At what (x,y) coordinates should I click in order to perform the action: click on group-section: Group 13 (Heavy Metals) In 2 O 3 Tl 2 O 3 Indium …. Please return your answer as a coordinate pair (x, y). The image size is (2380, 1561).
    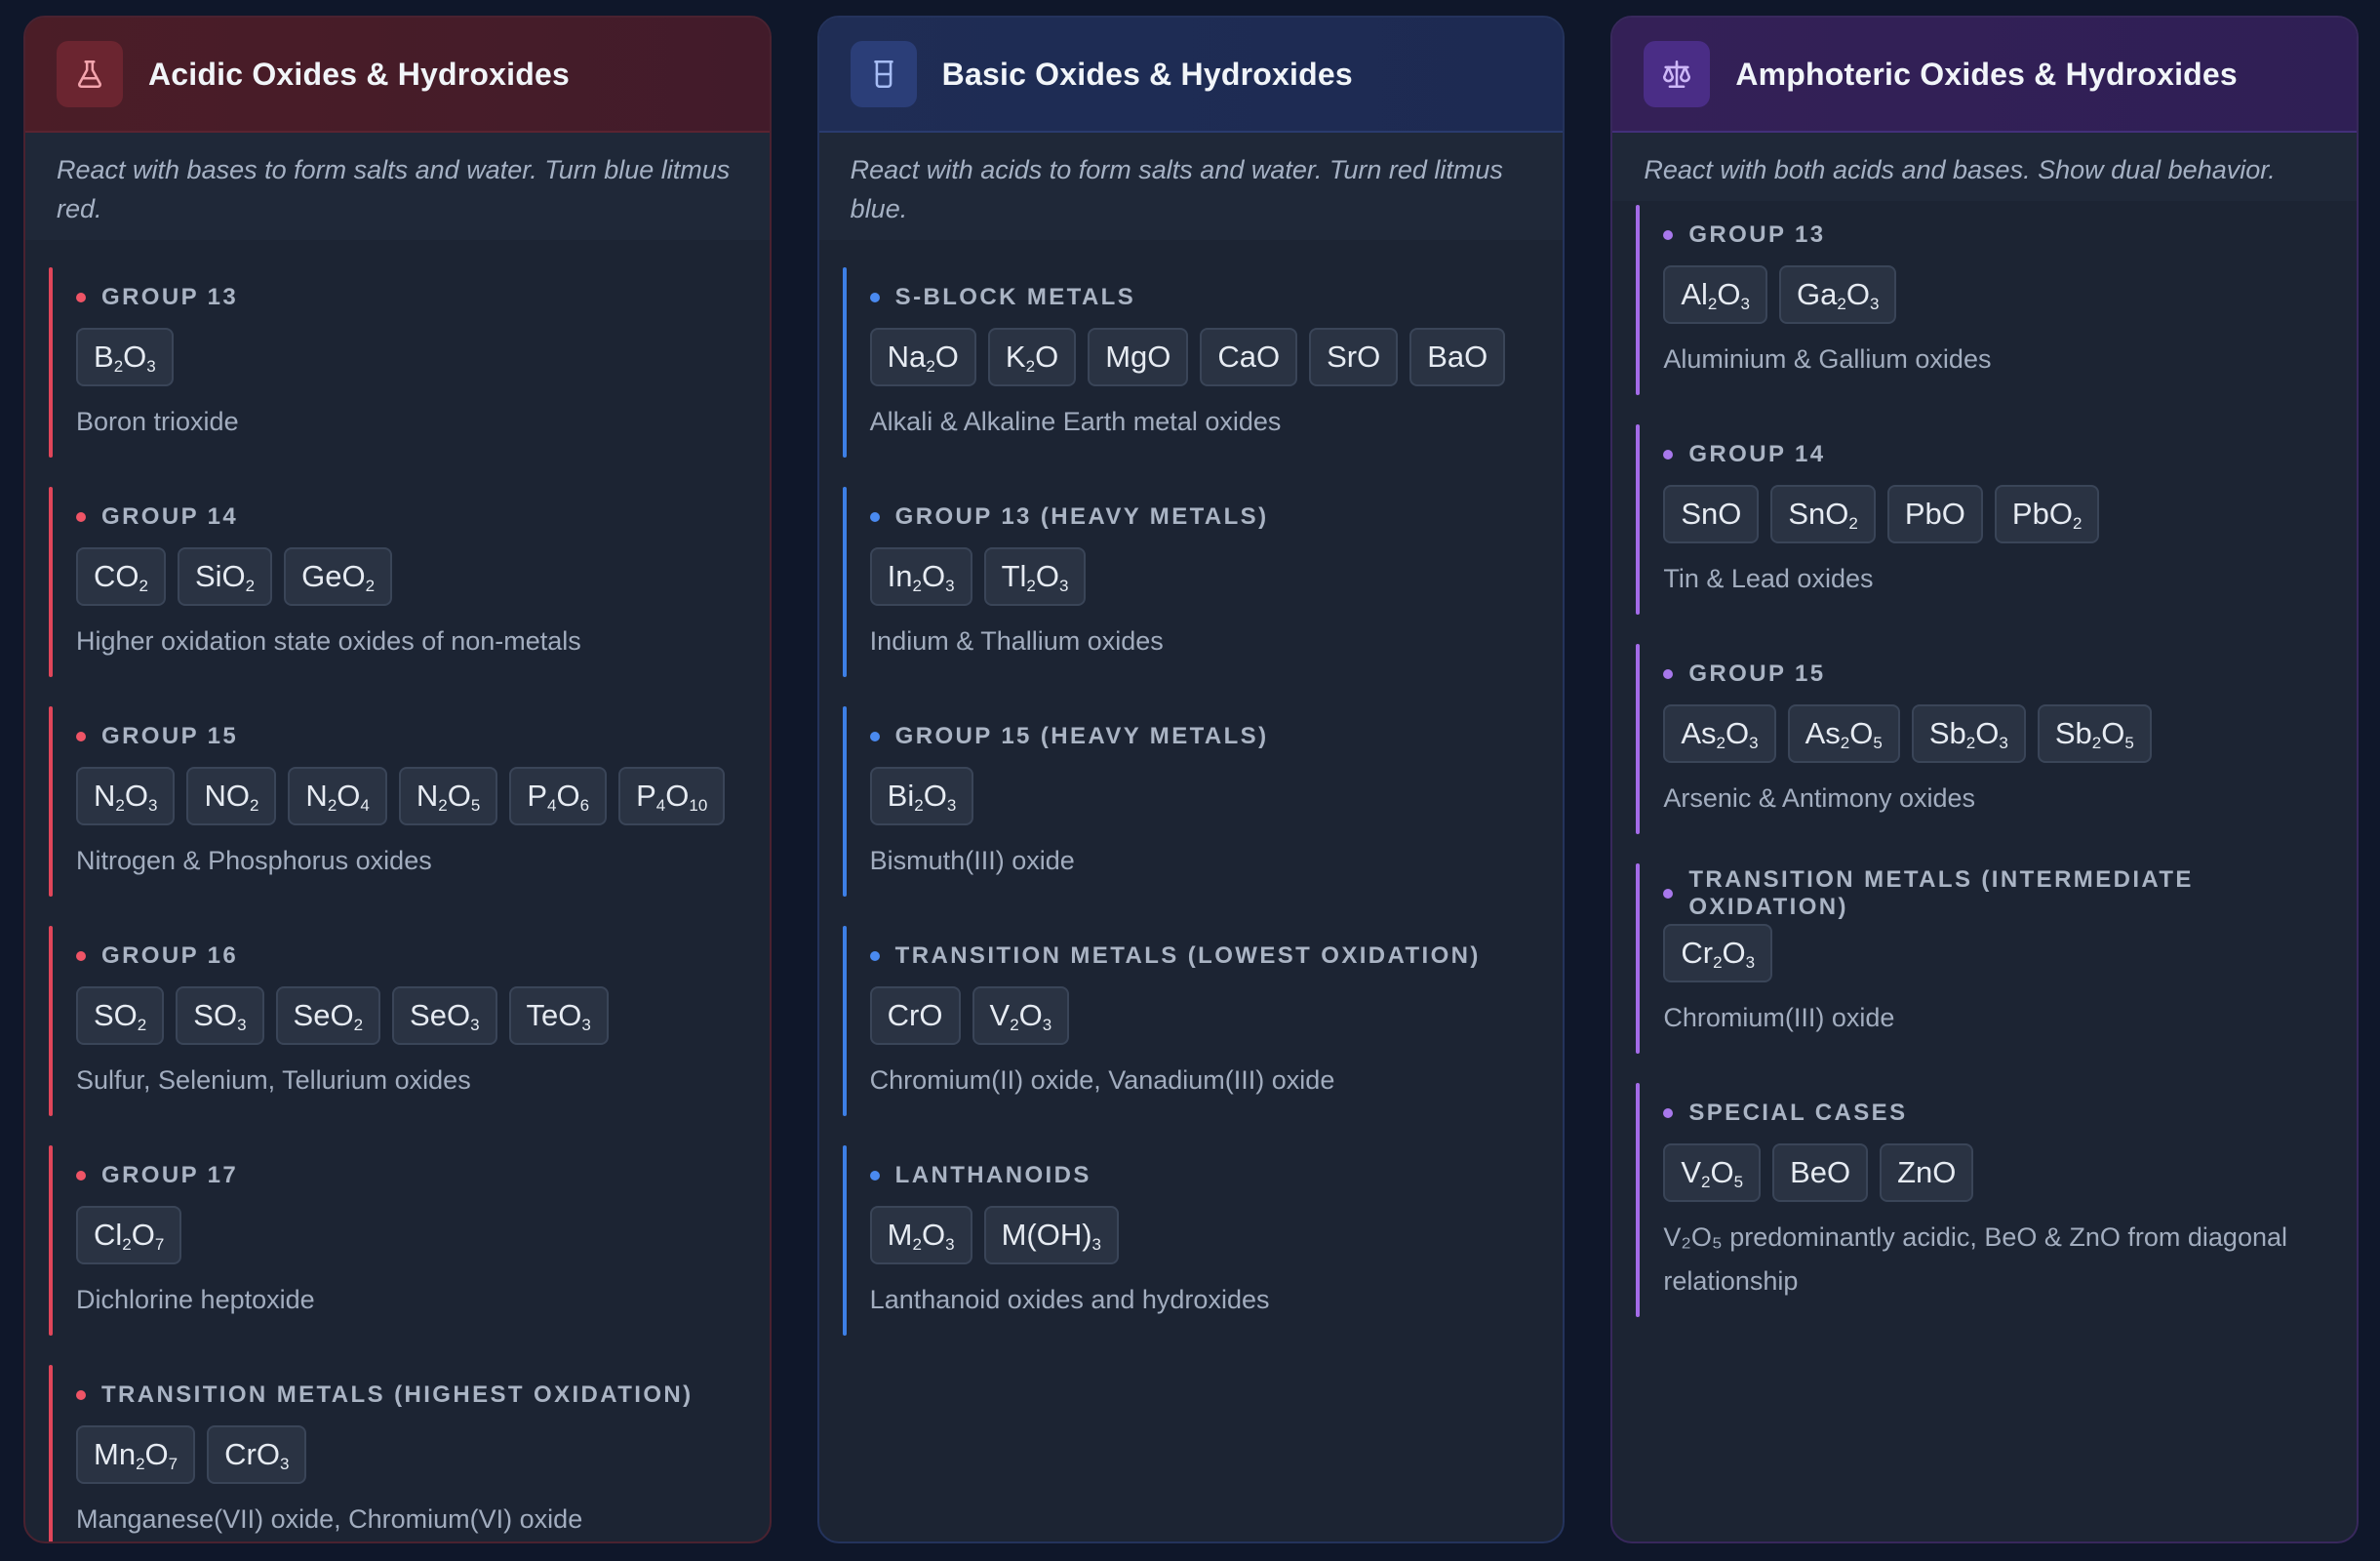
    Looking at the image, I should click on (1190, 582).